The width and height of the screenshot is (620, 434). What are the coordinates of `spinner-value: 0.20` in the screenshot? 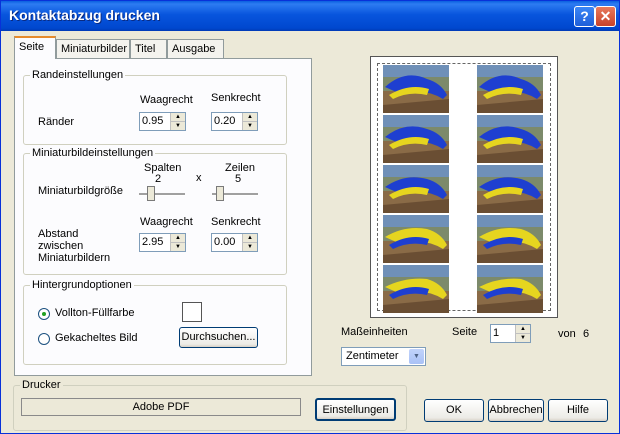 It's located at (225, 121).